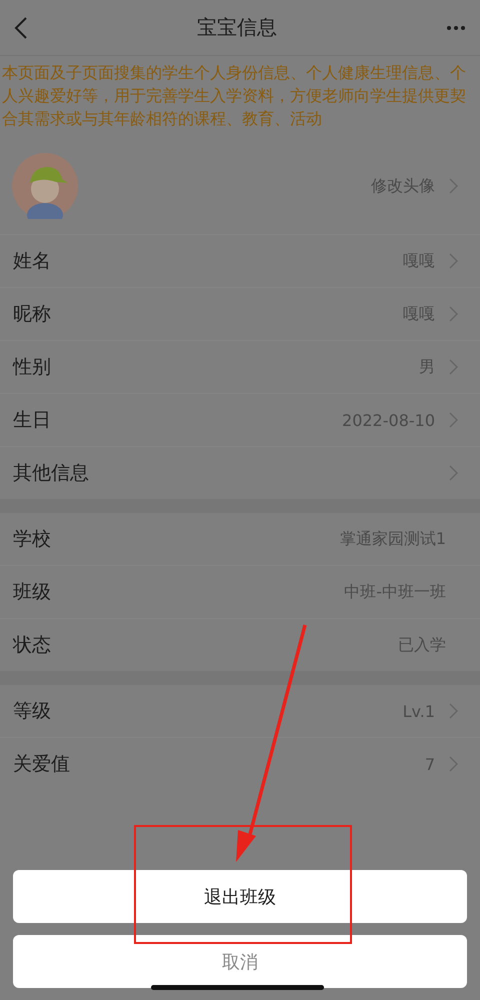 The image size is (480, 1000). What do you see at coordinates (42, 764) in the screenshot?
I see `field-label: 关爱值` at bounding box center [42, 764].